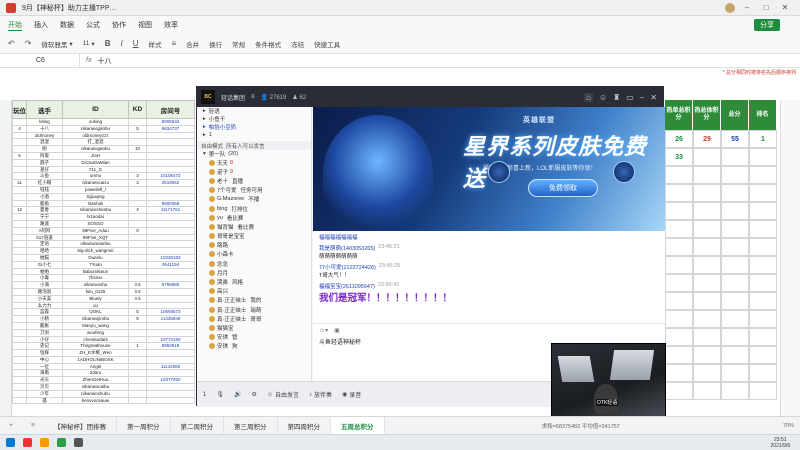 The height and width of the screenshot is (450, 800). Describe the element at coordinates (19, 210) in the screenshot. I see `table-cell: 12` at that location.